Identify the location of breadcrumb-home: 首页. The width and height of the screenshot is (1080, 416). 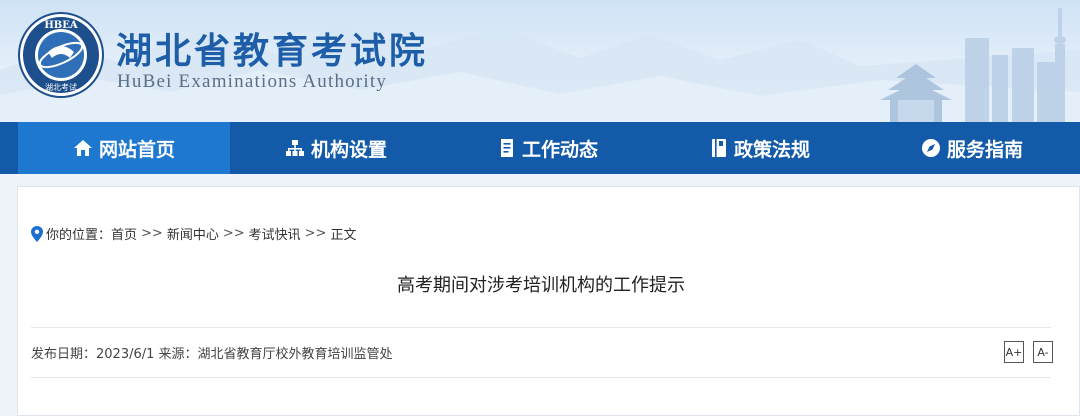
(124, 233).